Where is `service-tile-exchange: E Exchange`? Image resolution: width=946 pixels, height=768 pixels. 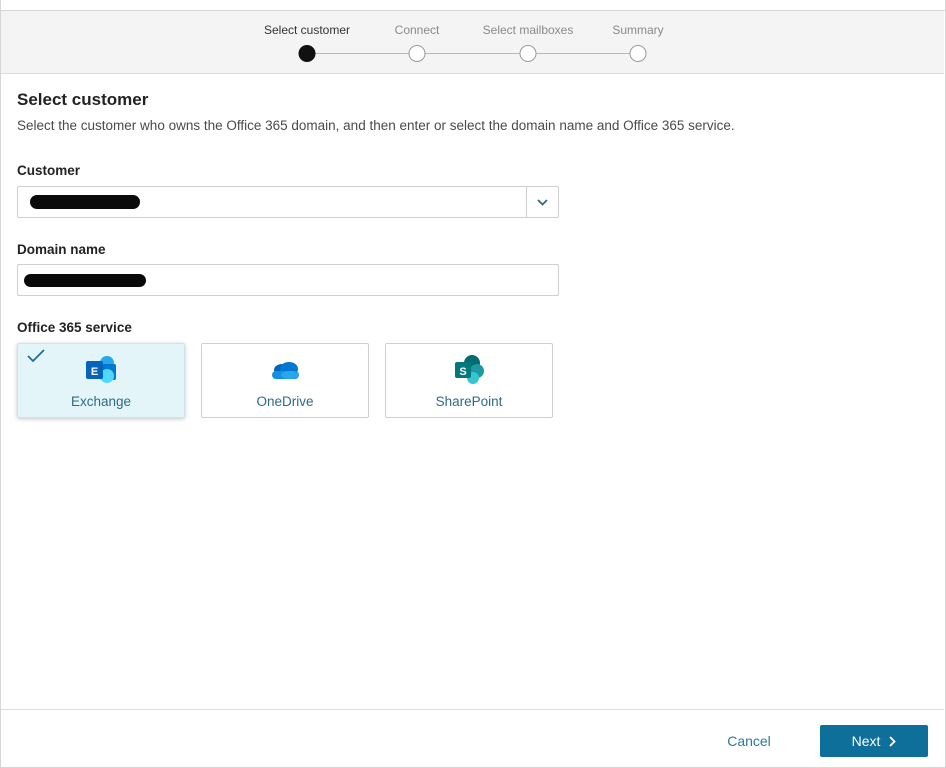 service-tile-exchange: E Exchange is located at coordinates (101, 380).